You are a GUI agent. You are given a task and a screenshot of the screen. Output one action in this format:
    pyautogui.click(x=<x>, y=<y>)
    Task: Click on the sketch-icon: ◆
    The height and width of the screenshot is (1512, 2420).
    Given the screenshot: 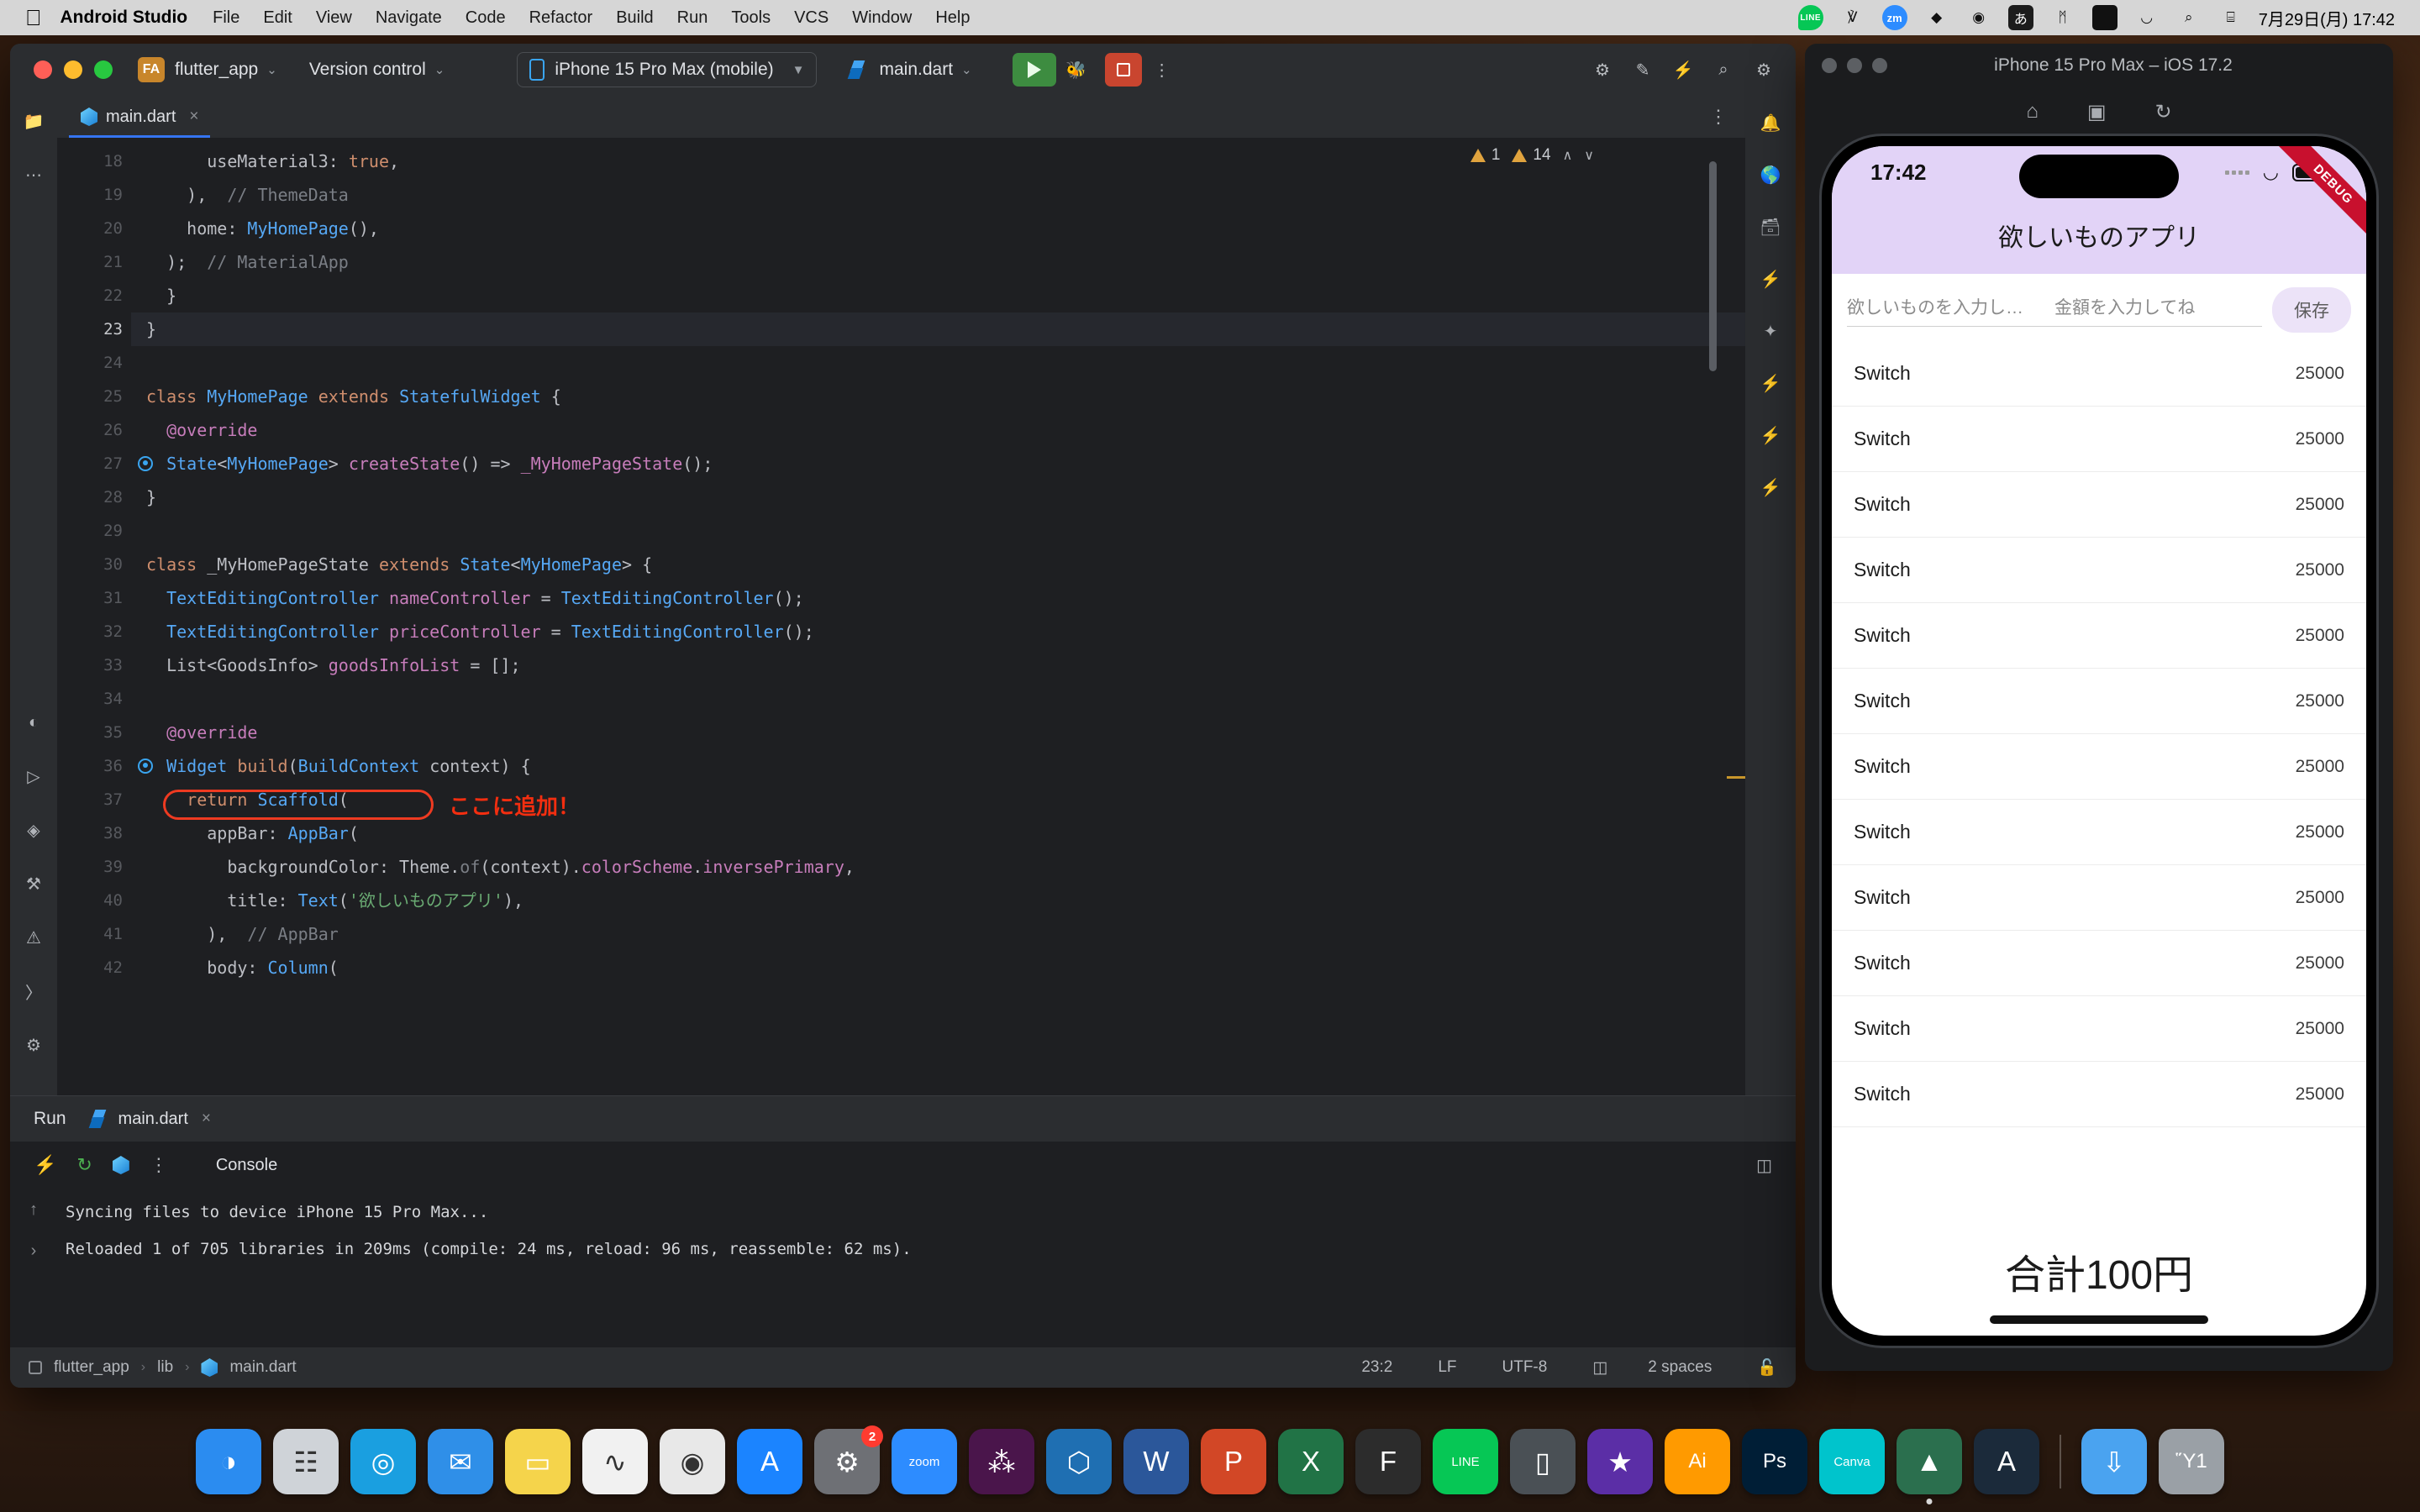 What is the action you would take?
    pyautogui.click(x=1936, y=17)
    